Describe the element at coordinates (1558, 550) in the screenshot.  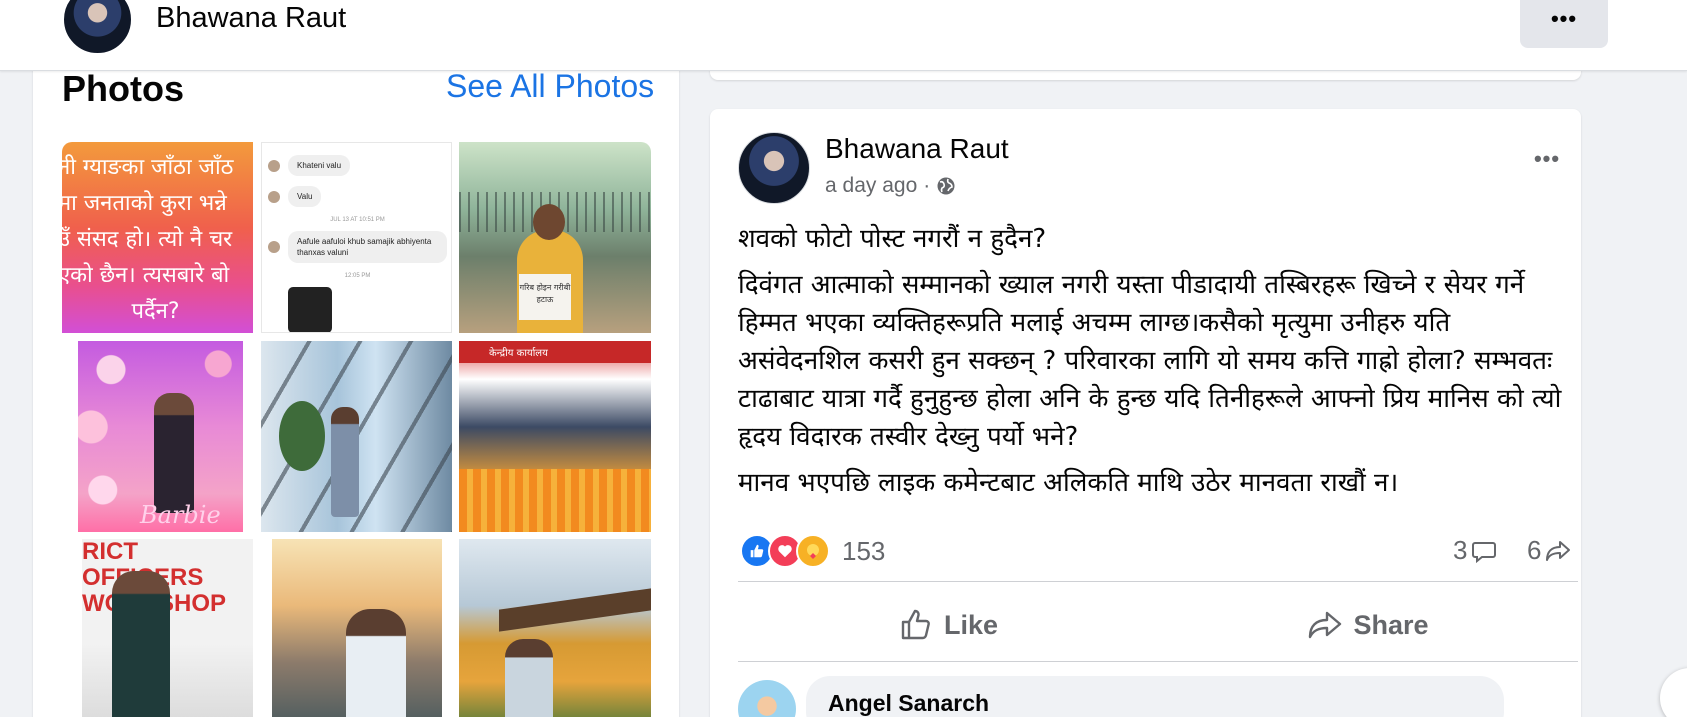
I see `share-icon` at that location.